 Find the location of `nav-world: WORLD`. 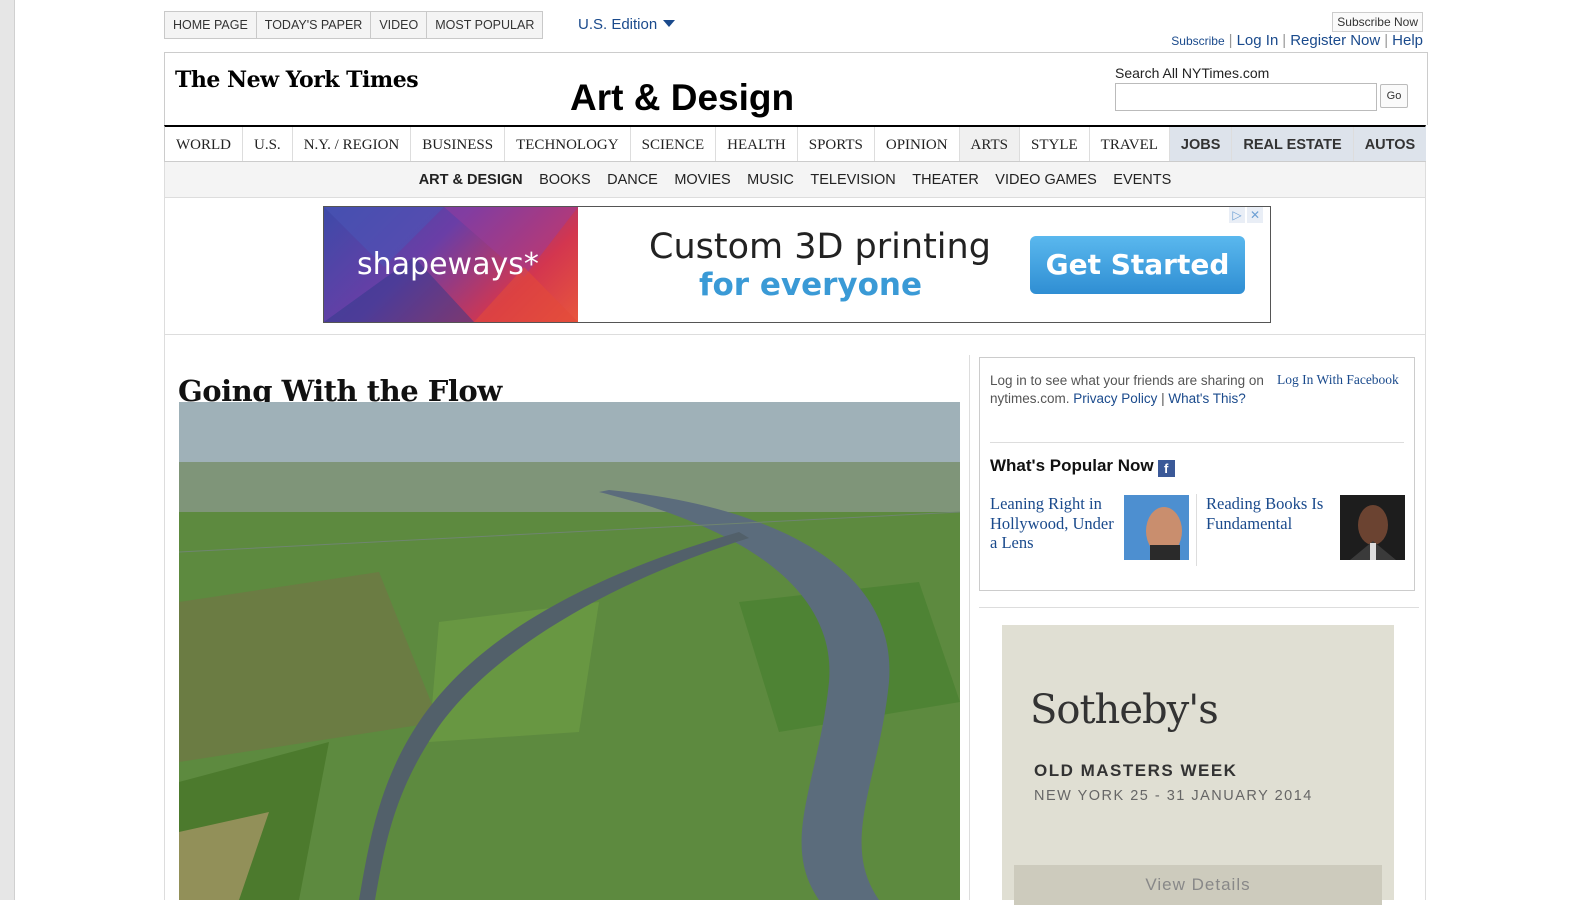

nav-world: WORLD is located at coordinates (204, 144).